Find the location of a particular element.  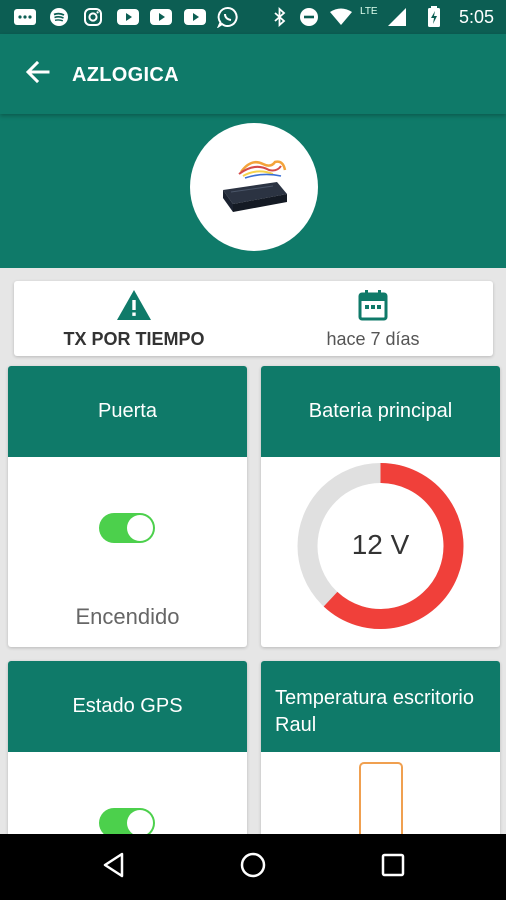

gps-tracker-device-image is located at coordinates (255, 186).